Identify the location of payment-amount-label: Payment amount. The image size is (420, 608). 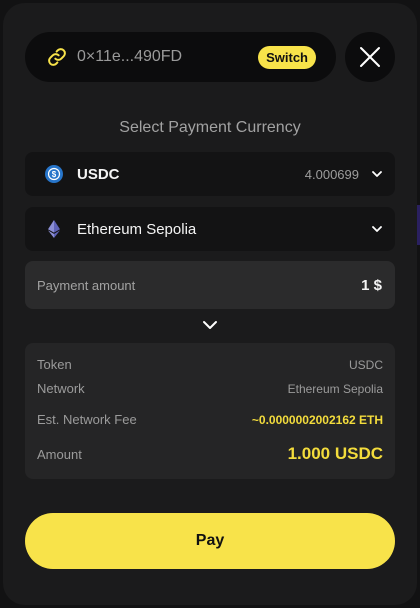
(86, 285).